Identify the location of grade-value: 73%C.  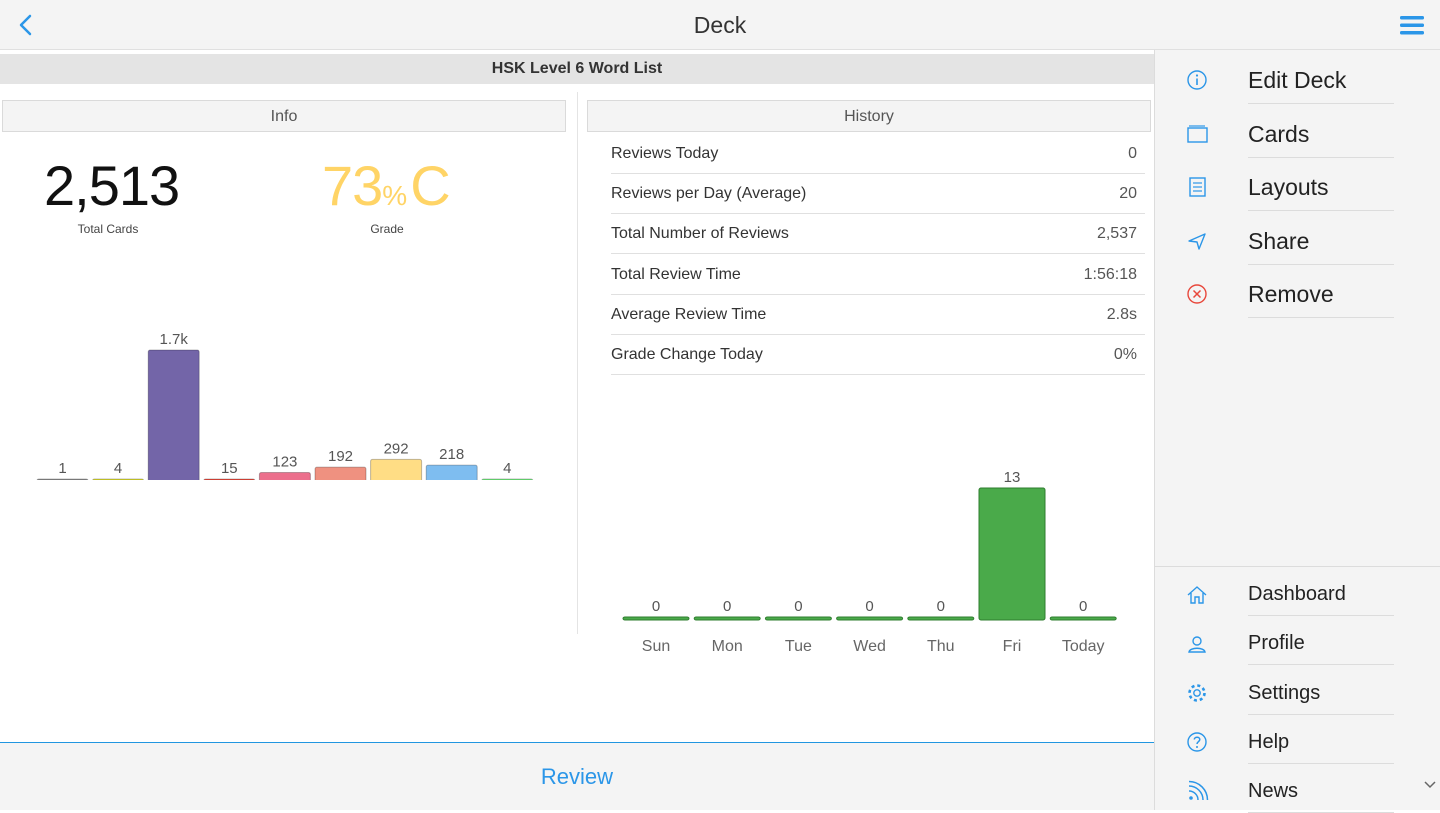
(386, 190).